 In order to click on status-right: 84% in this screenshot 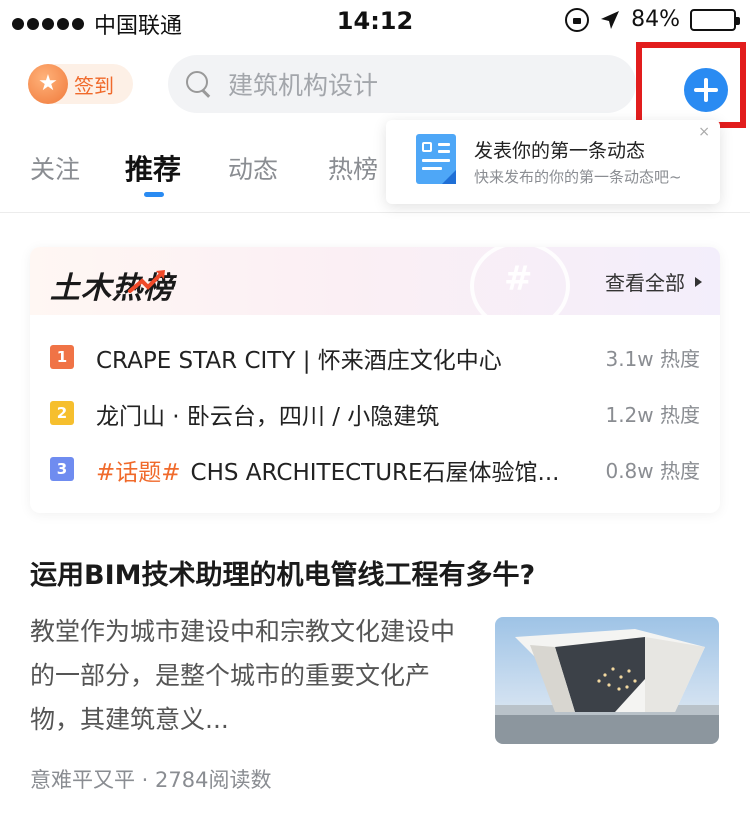, I will do `click(652, 19)`.